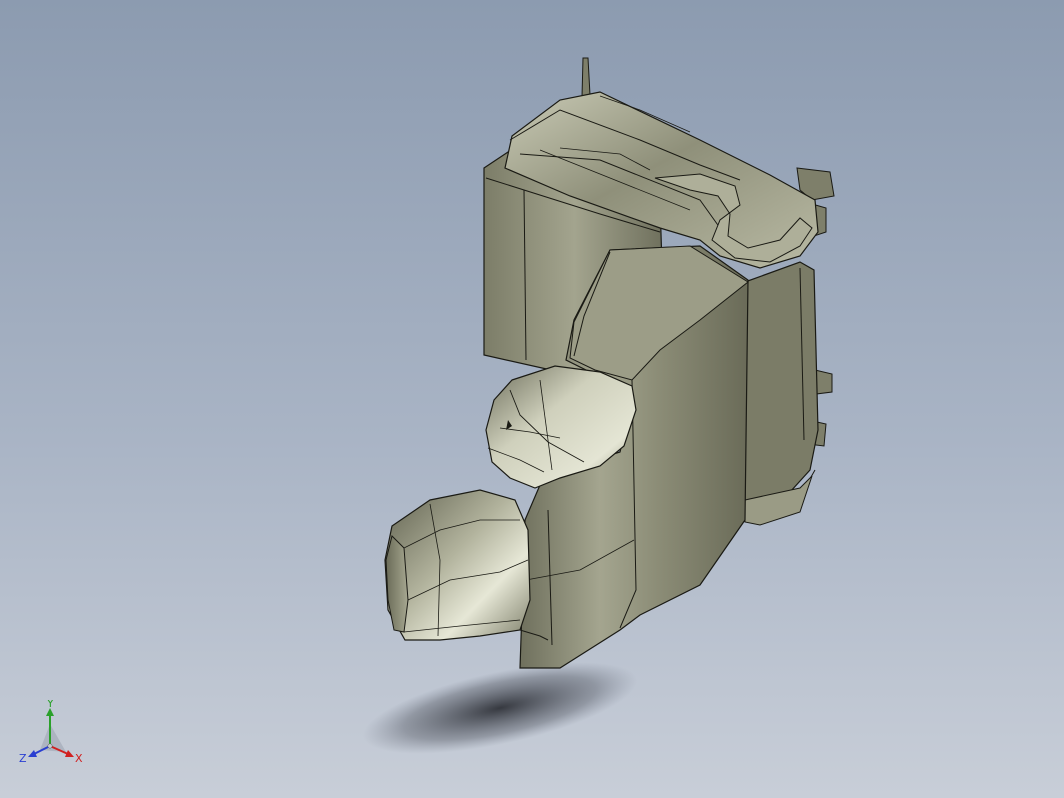 The image size is (1064, 798). I want to click on model-shadow, so click(500, 708).